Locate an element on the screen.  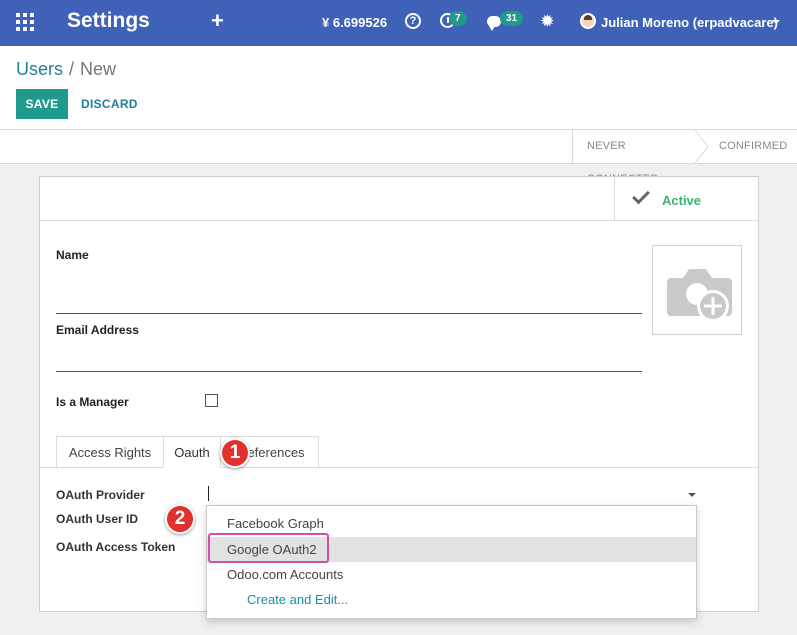
oauth-provider-label: OAuth Provider is located at coordinates (100, 495).